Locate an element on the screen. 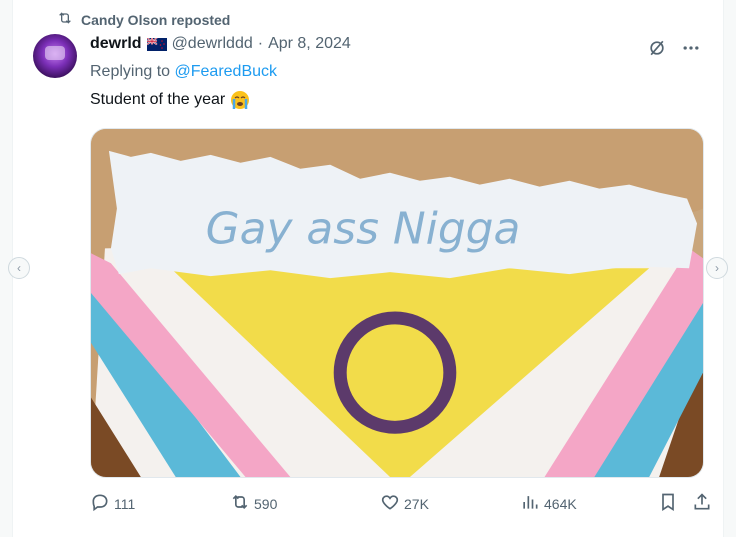 The height and width of the screenshot is (537, 736). share-icon is located at coordinates (702, 503).